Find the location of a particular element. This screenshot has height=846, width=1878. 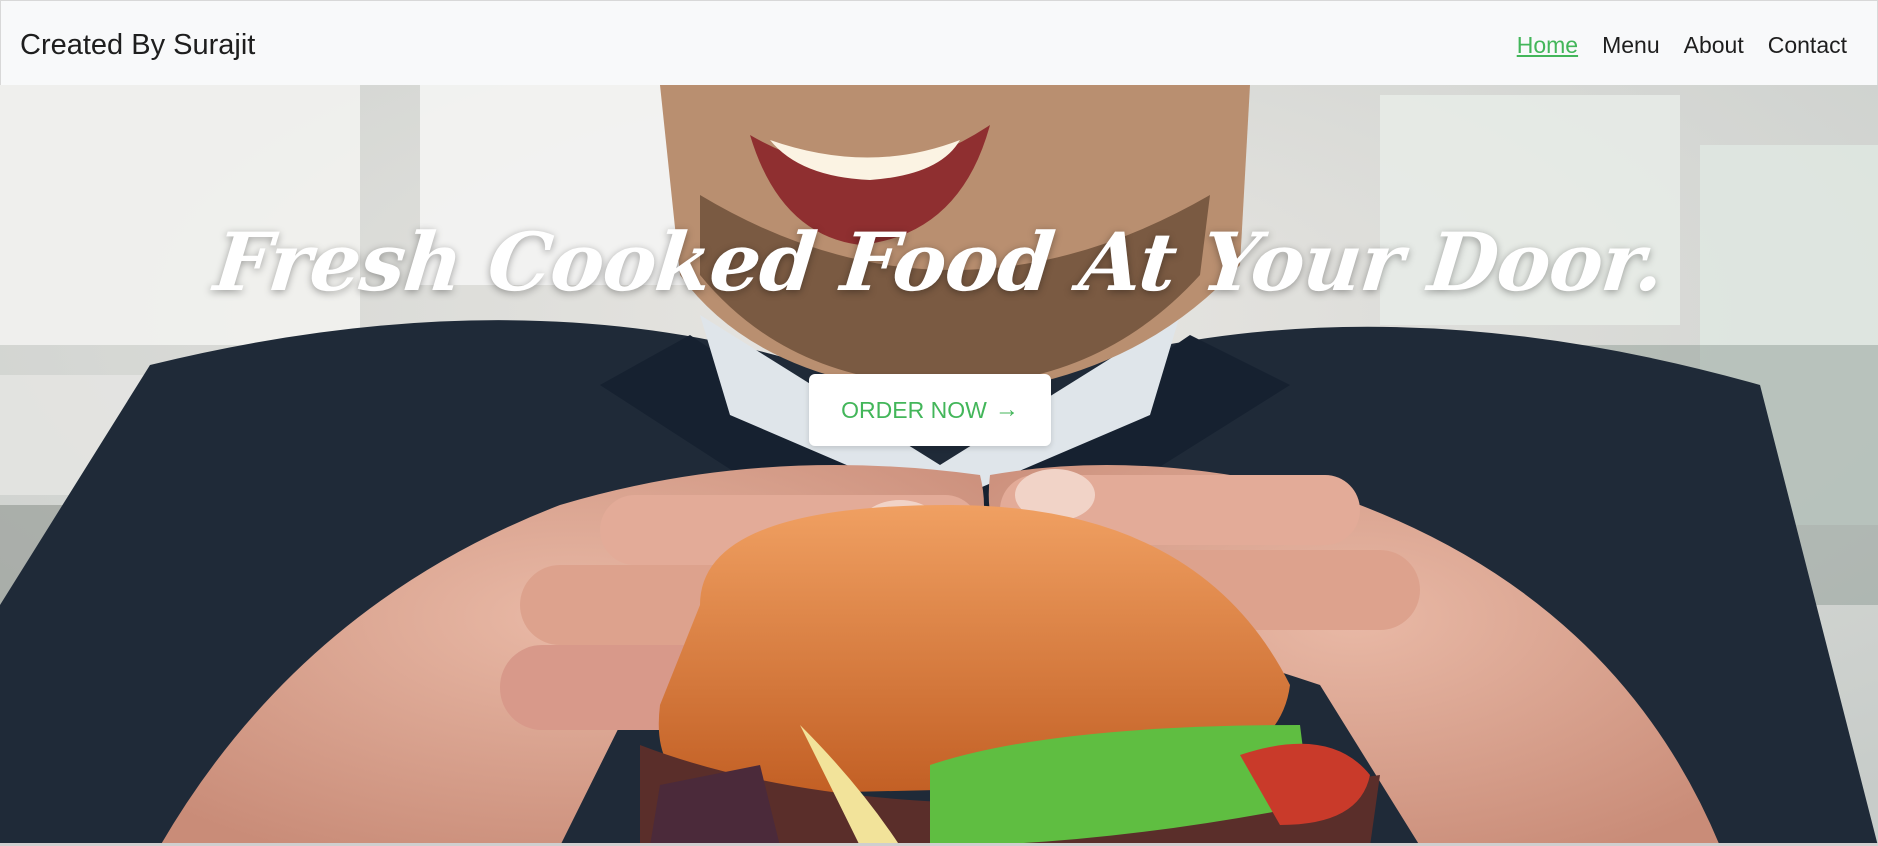

nav-links: Home Menu About Contact is located at coordinates (1670, 45).